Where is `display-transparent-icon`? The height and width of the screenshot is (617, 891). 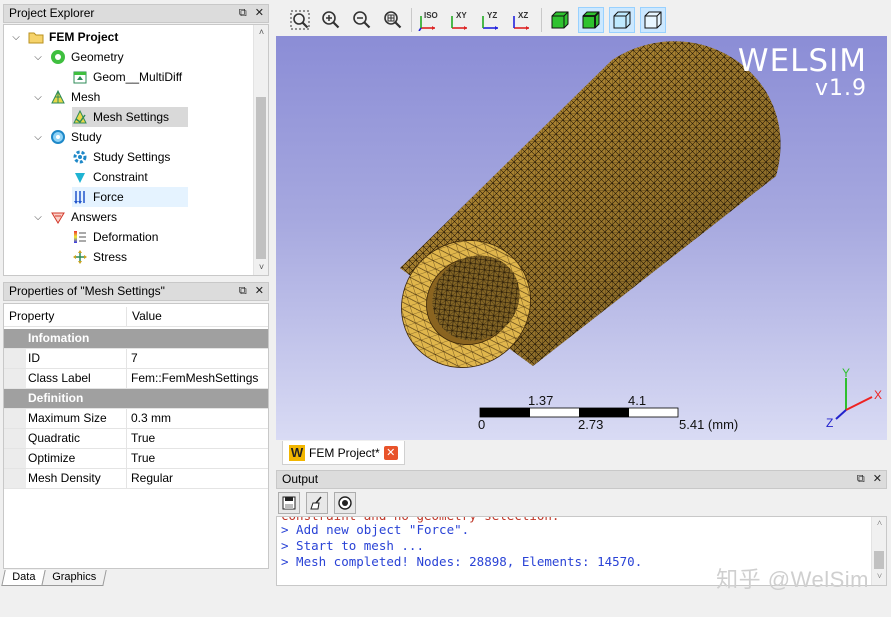 display-transparent-icon is located at coordinates (653, 20).